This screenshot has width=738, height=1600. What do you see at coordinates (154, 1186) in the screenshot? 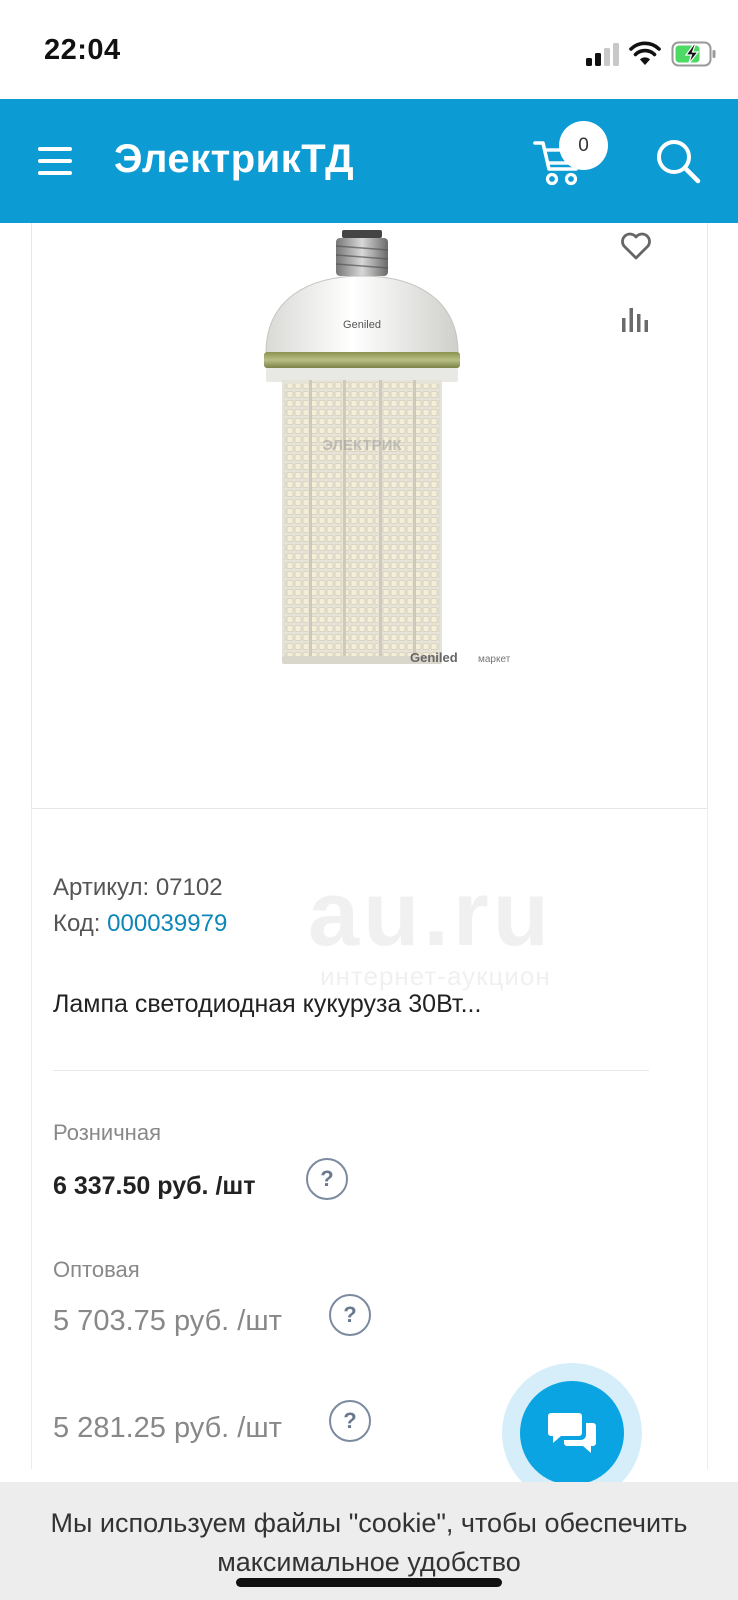
I see `retail-price: 6 337.50 руб. /шт` at bounding box center [154, 1186].